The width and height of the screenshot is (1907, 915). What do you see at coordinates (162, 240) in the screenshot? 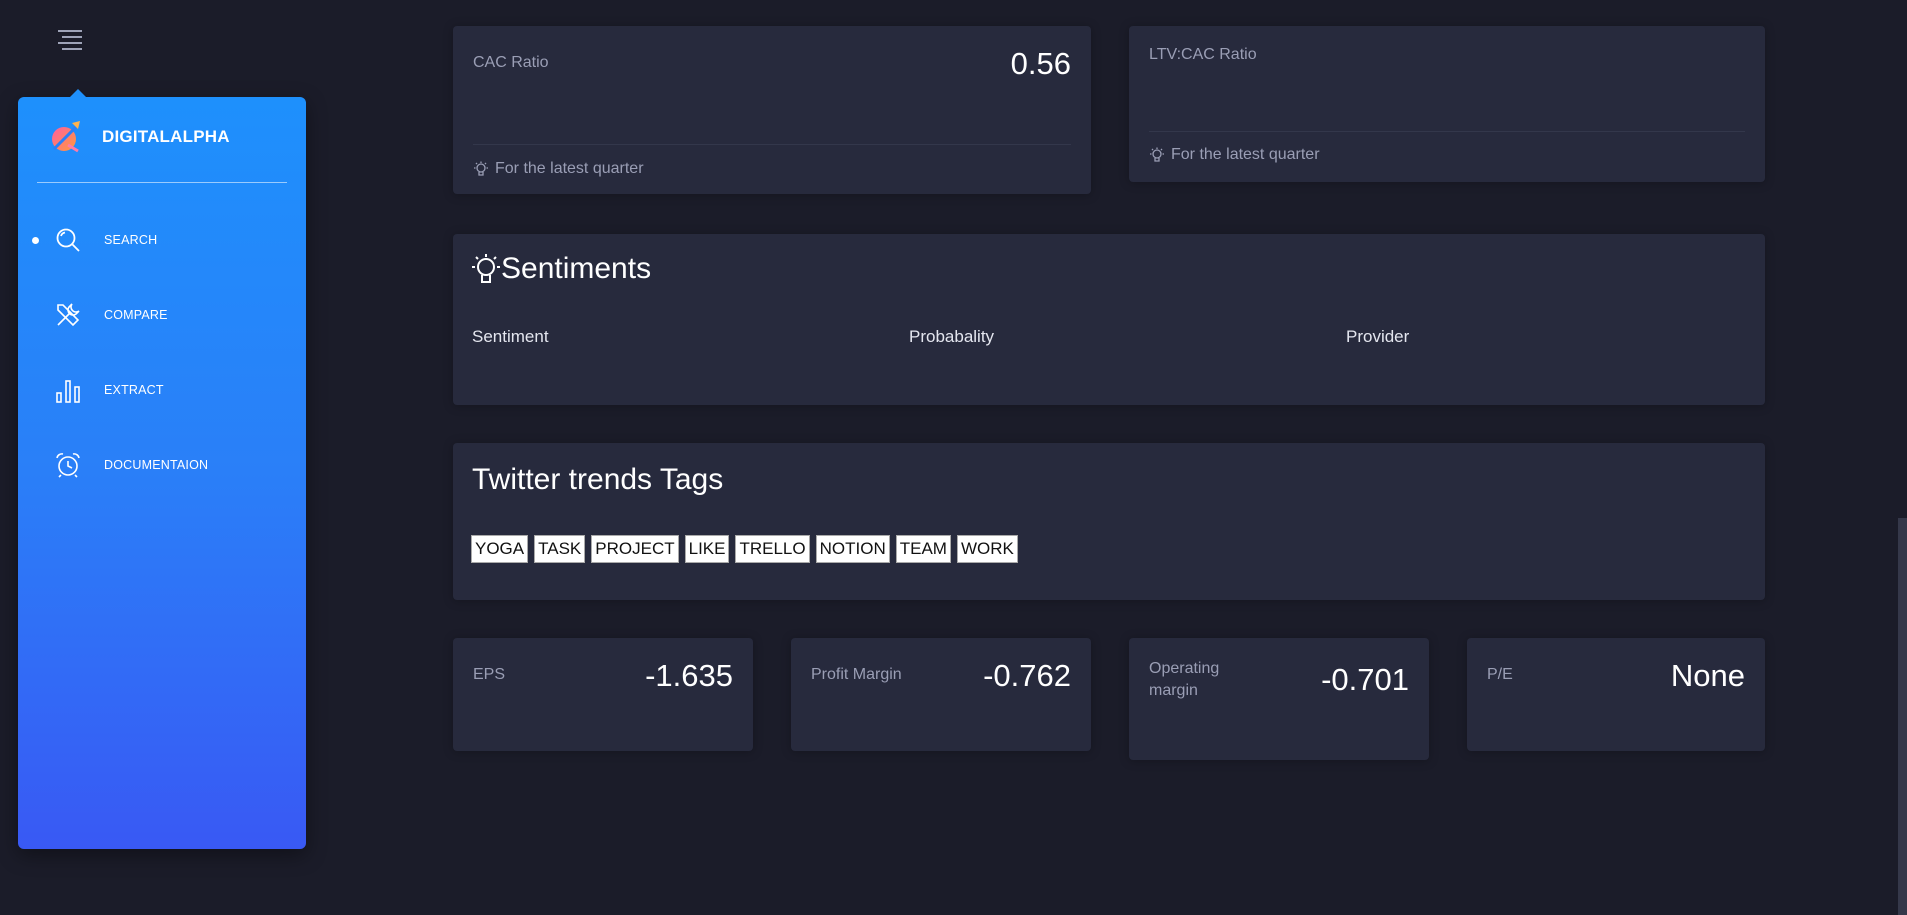
I see `sidebar-item-search: SEARCH` at bounding box center [162, 240].